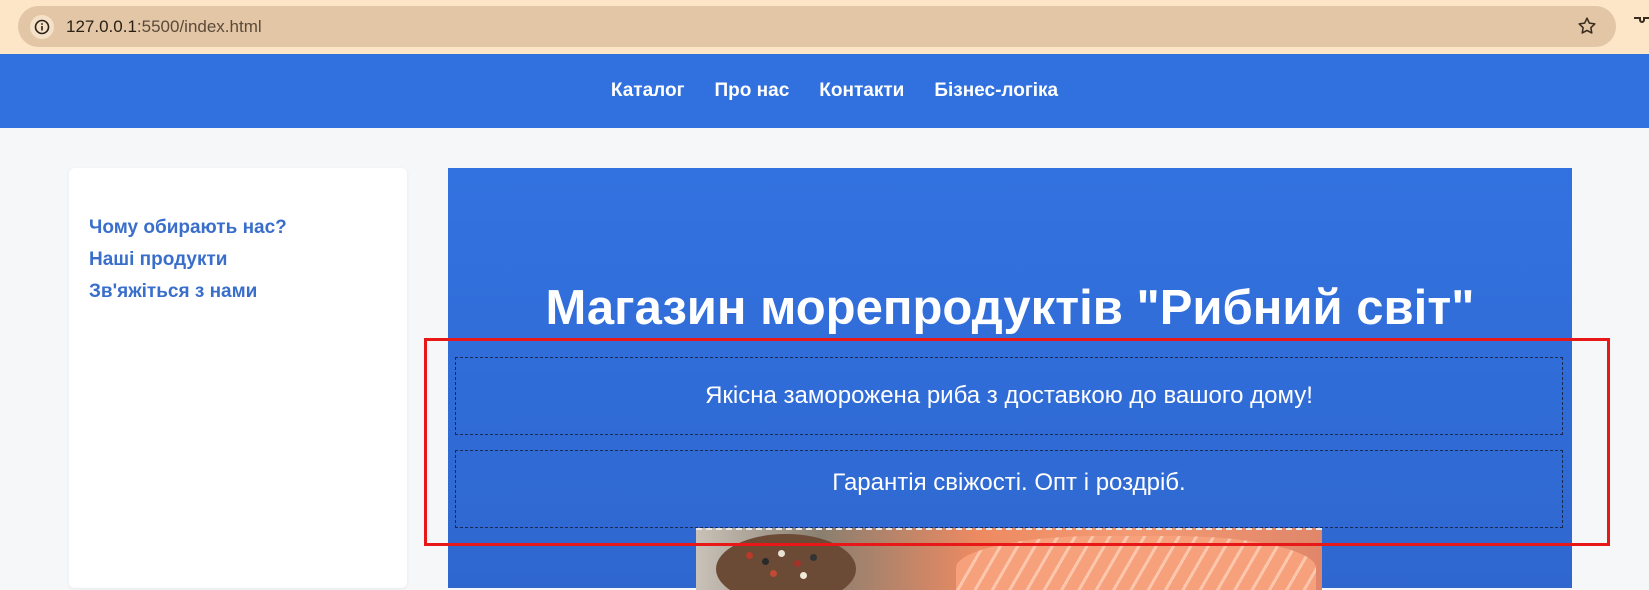  I want to click on url-path: :5500/index.html, so click(199, 26).